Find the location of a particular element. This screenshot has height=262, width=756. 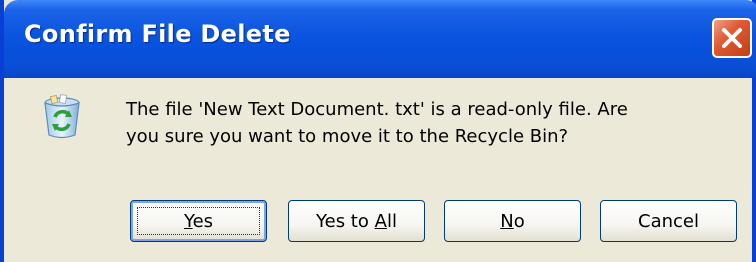

dialog-title: Confirm File Delete is located at coordinates (157, 34).